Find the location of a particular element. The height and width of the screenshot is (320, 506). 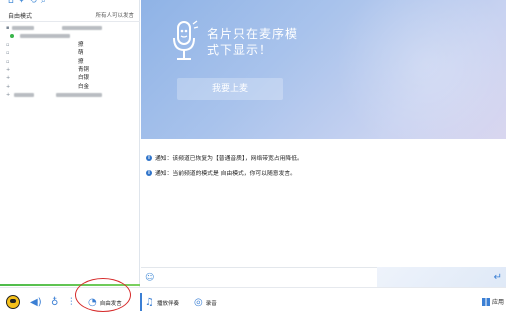

refresh-icon: ⟲ is located at coordinates (33, 3).